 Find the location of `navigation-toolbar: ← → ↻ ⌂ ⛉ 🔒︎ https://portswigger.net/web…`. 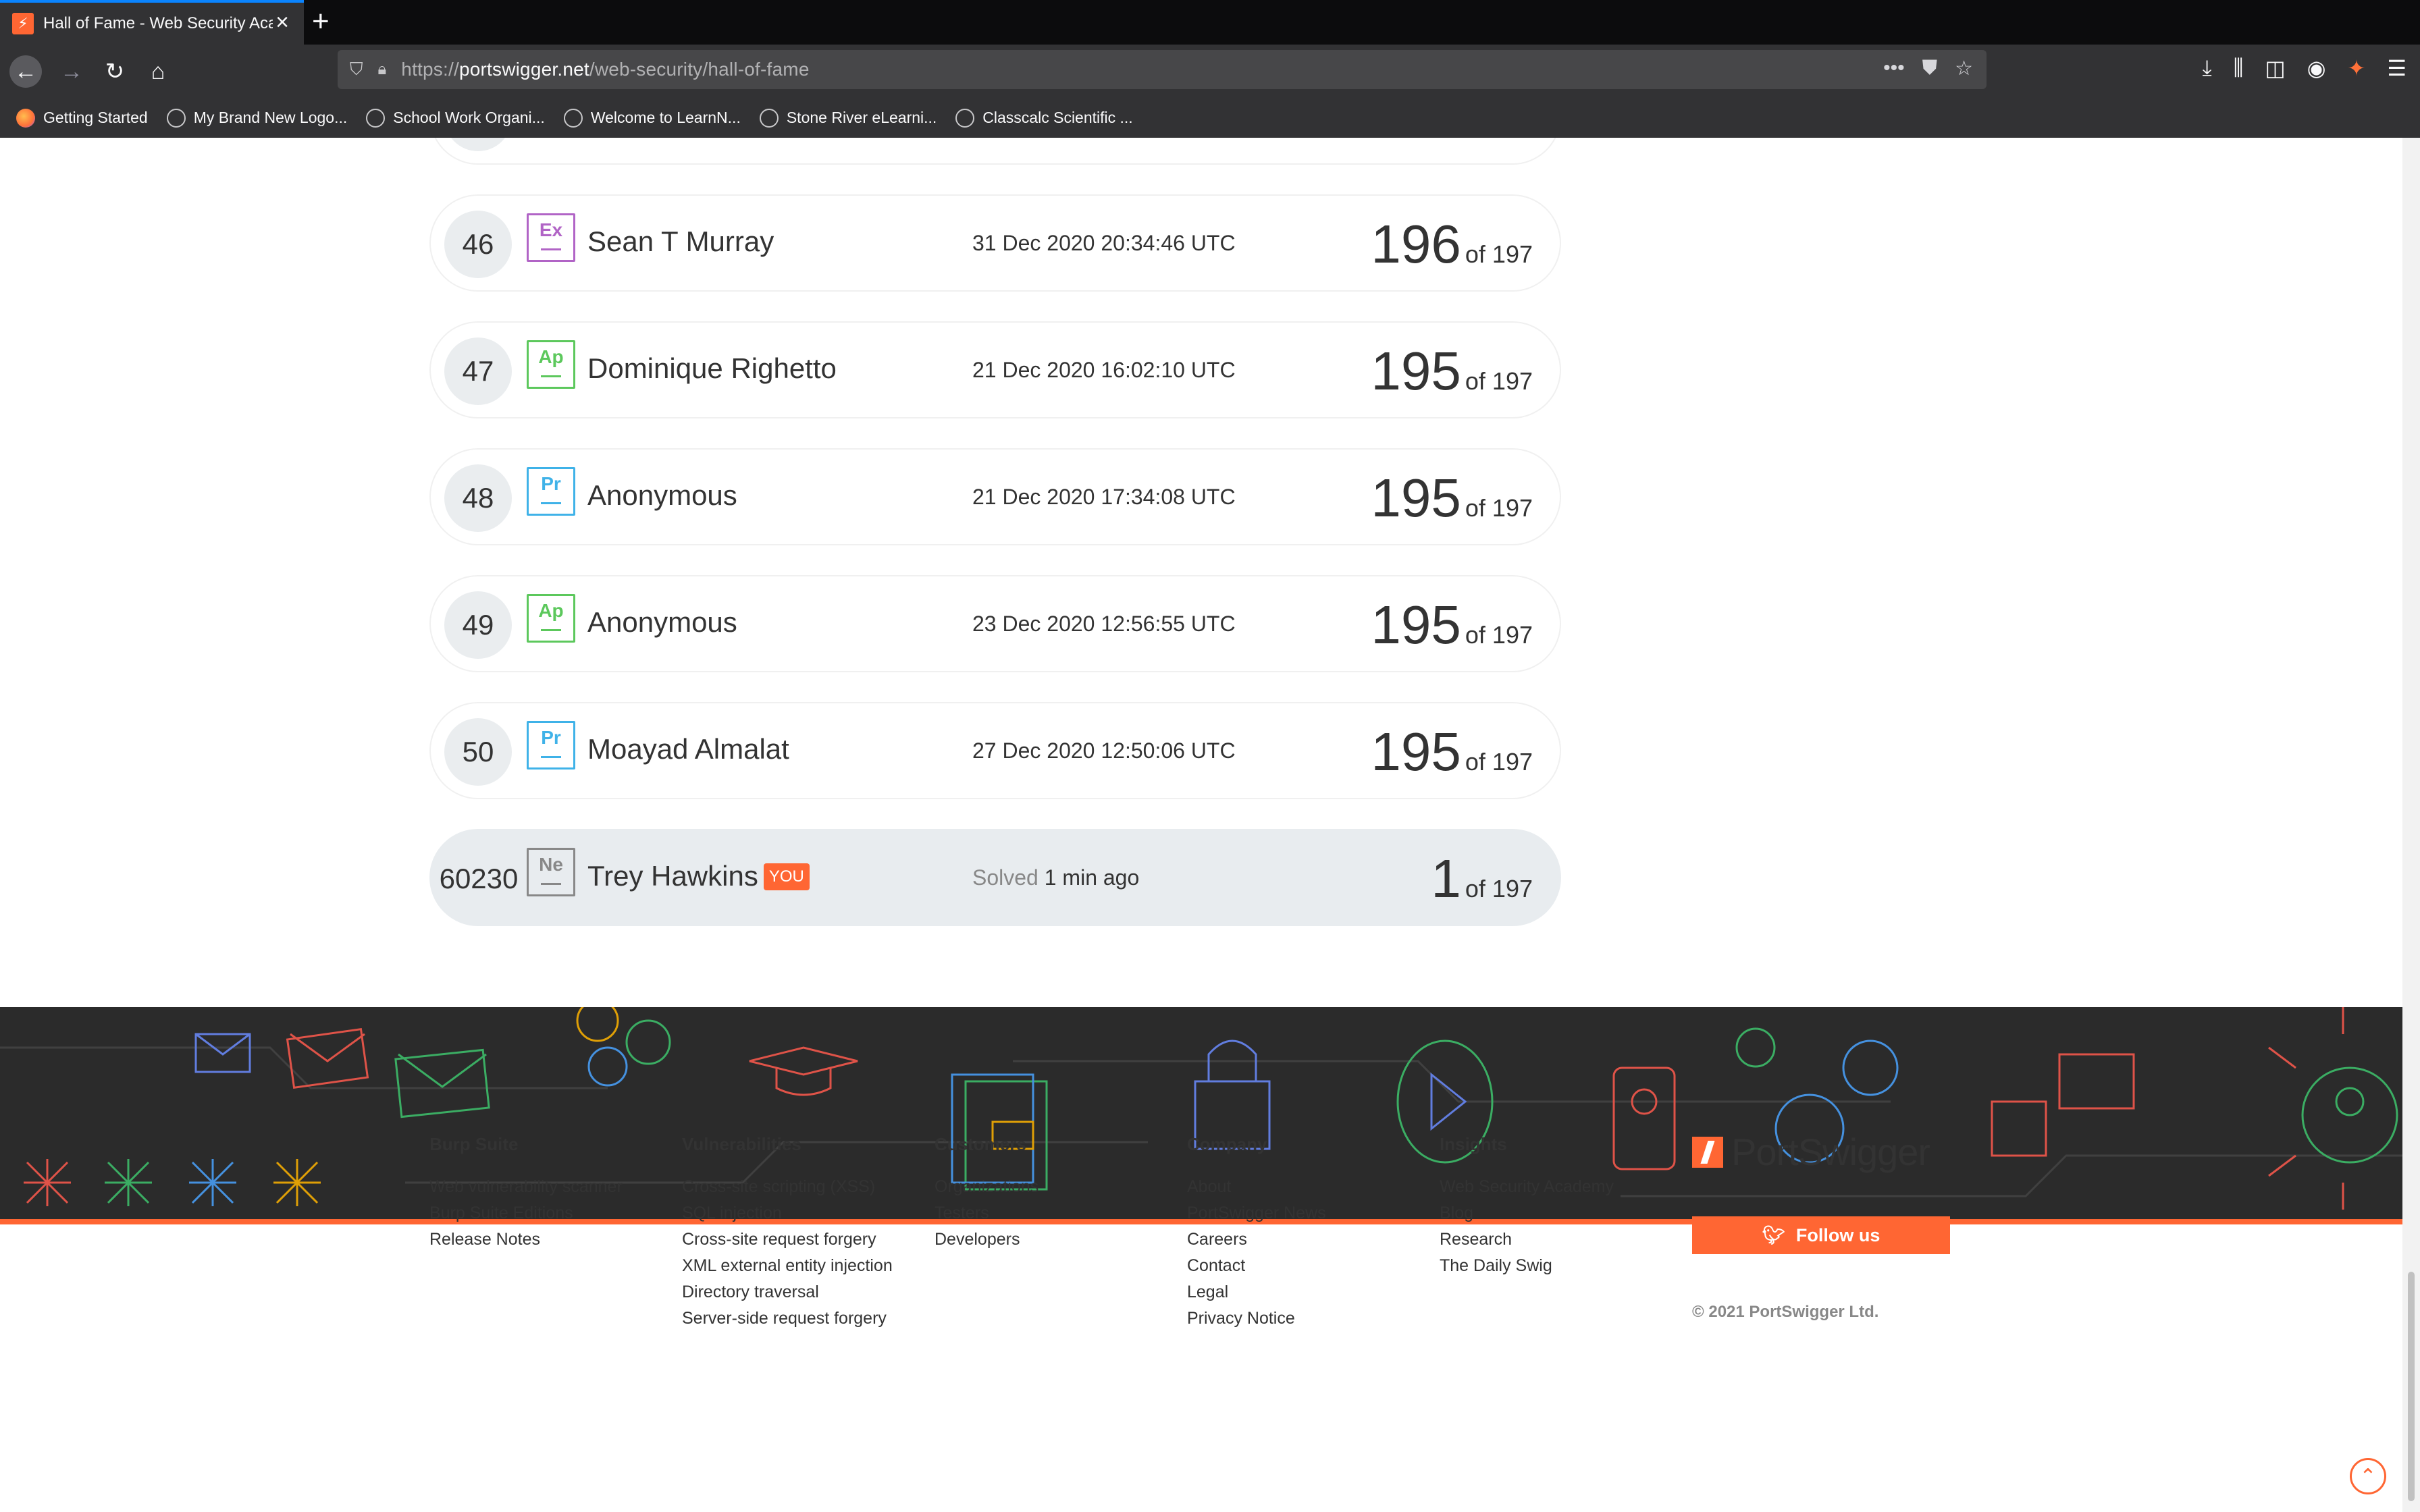

navigation-toolbar: ← → ↻ ⌂ ⛉ 🔒︎ https://portswigger.net/web… is located at coordinates (1210, 72).